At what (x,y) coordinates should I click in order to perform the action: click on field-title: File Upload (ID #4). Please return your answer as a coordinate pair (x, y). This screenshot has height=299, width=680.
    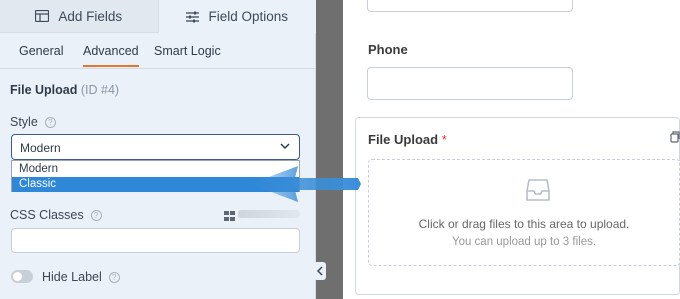
    Looking at the image, I should click on (64, 90).